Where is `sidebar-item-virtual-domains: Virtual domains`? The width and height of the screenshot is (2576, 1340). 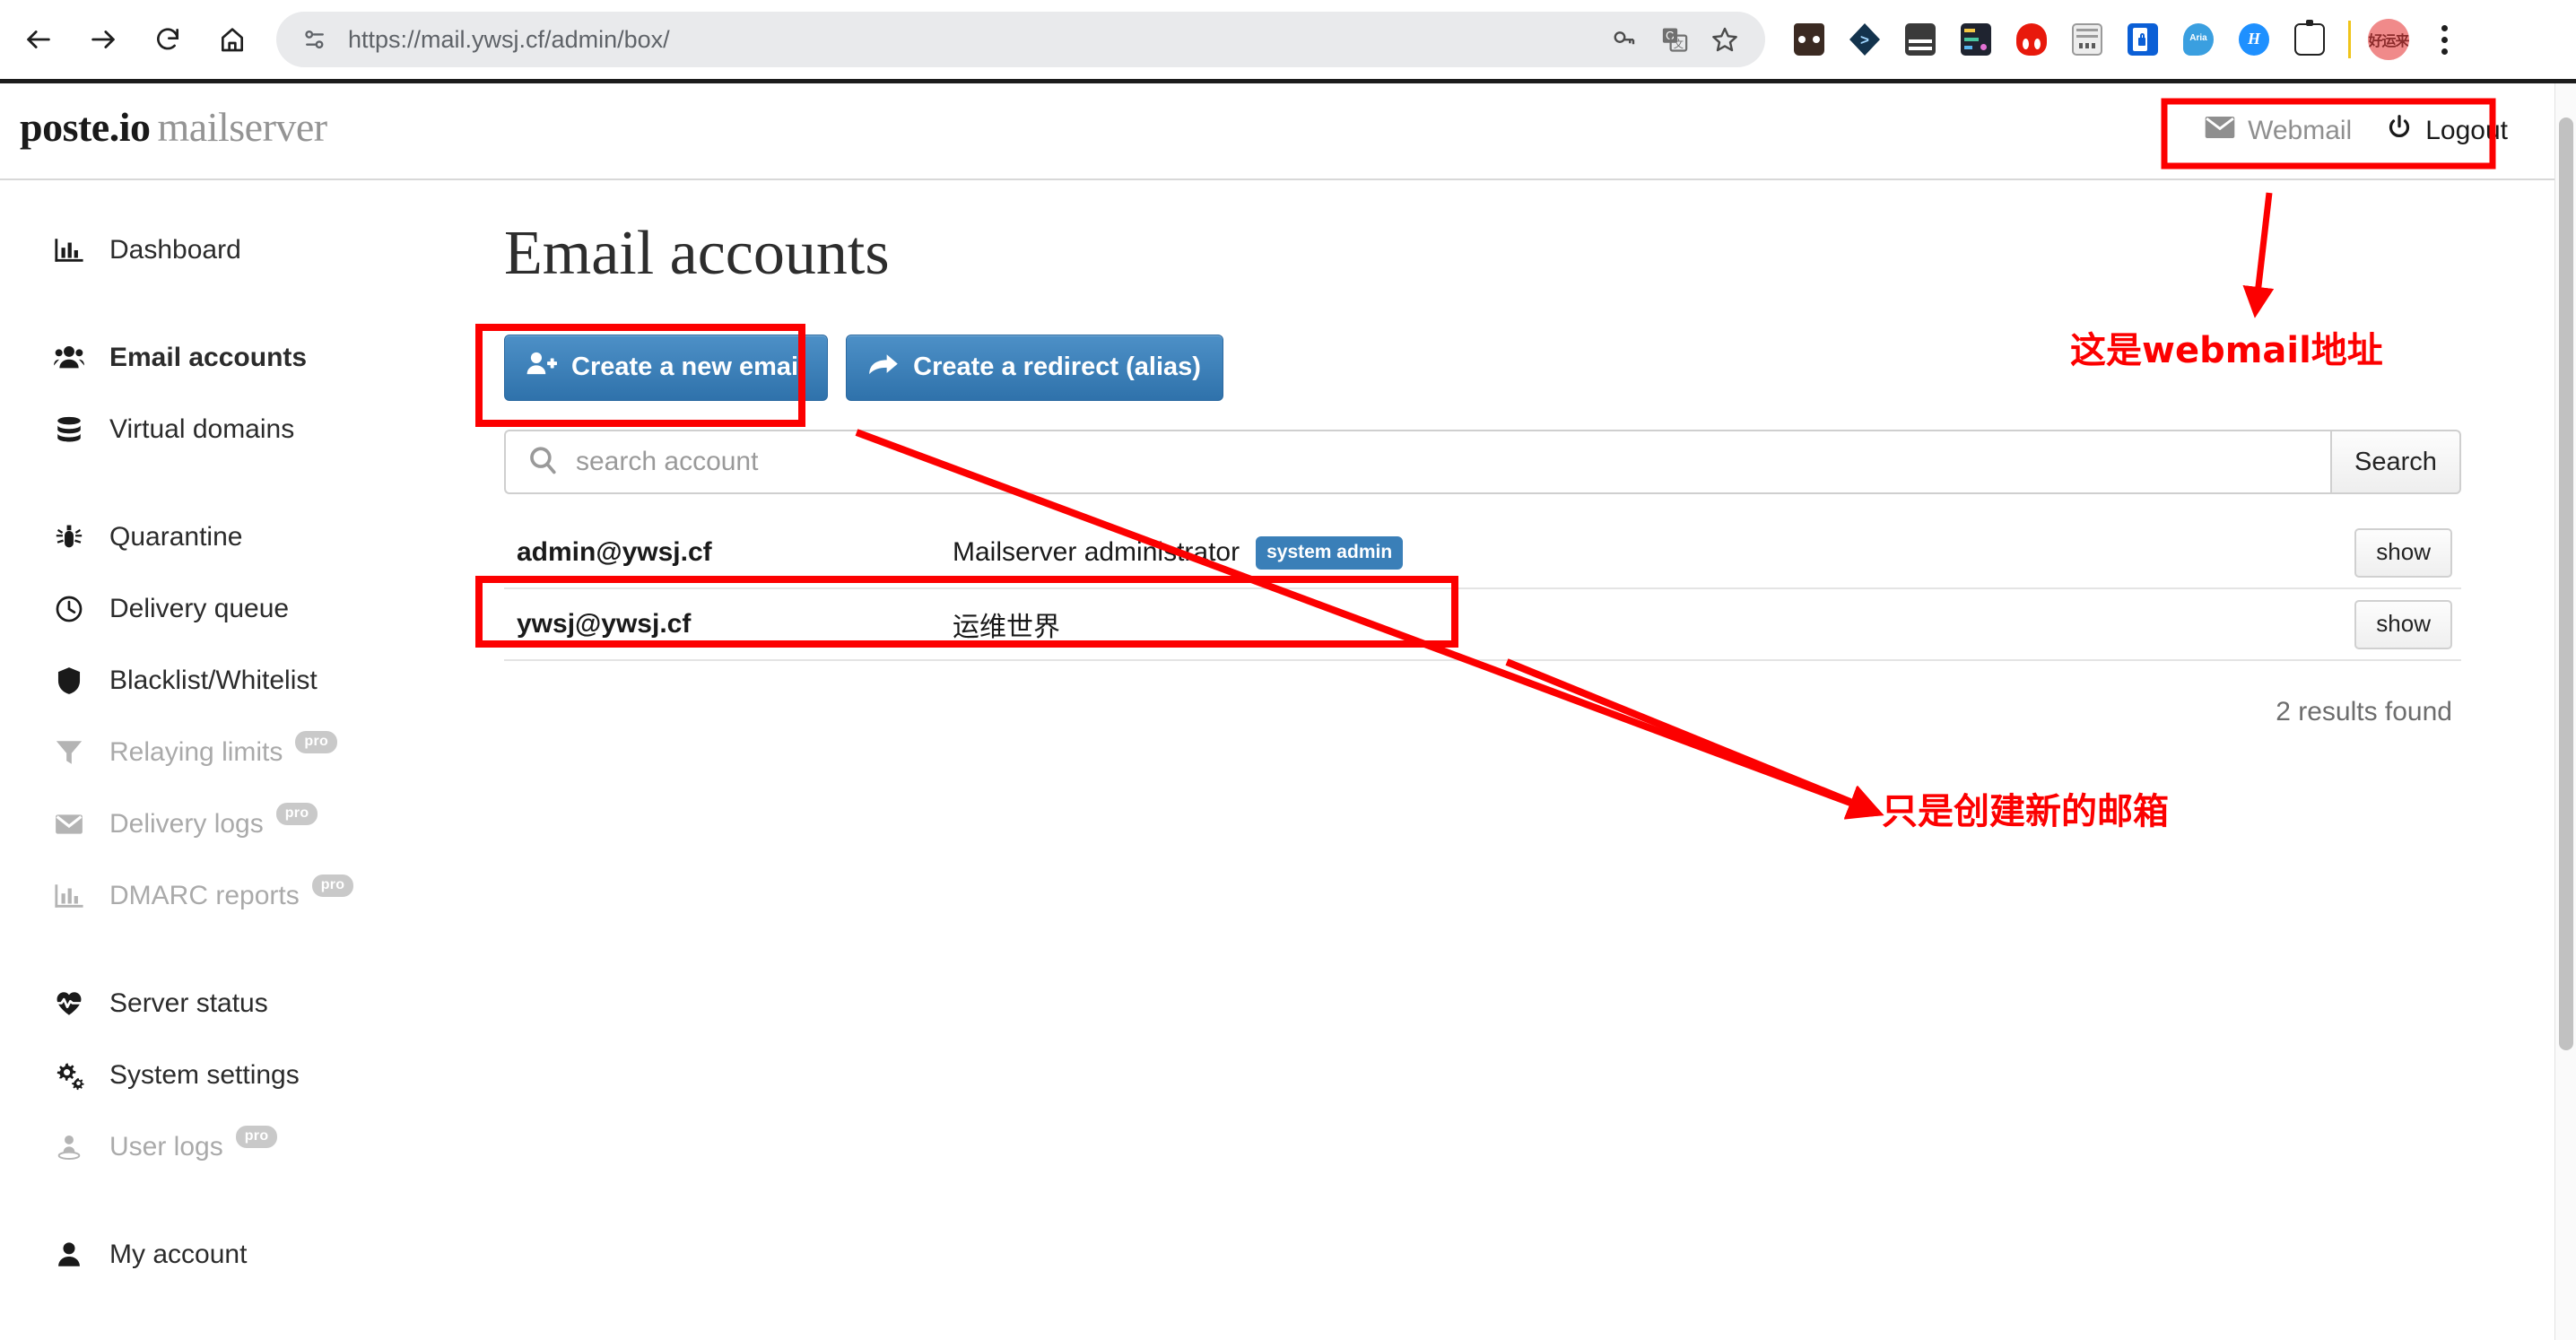
sidebar-item-virtual-domains: Virtual domains is located at coordinates (246, 430).